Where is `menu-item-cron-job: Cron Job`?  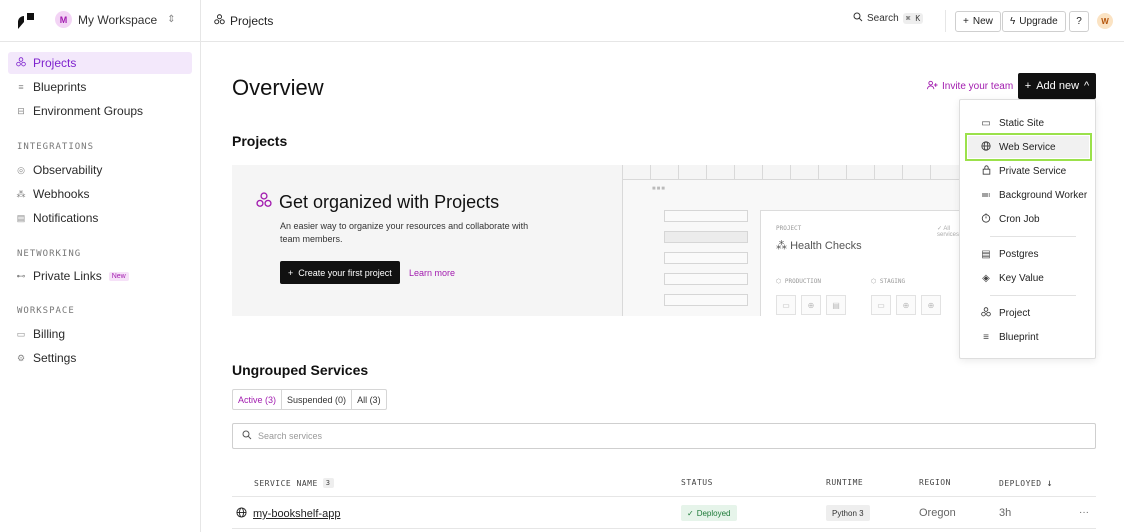
menu-item-cron-job: Cron Job is located at coordinates (1028, 219).